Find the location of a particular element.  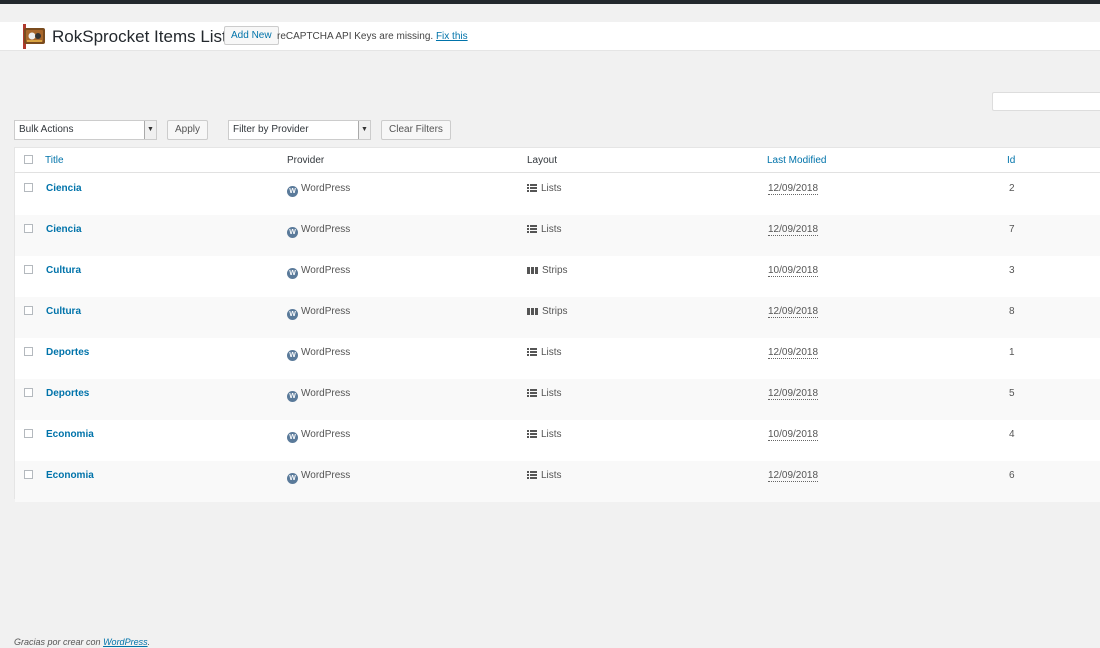

footer-text: Gracias por crear con is located at coordinates (57, 642).